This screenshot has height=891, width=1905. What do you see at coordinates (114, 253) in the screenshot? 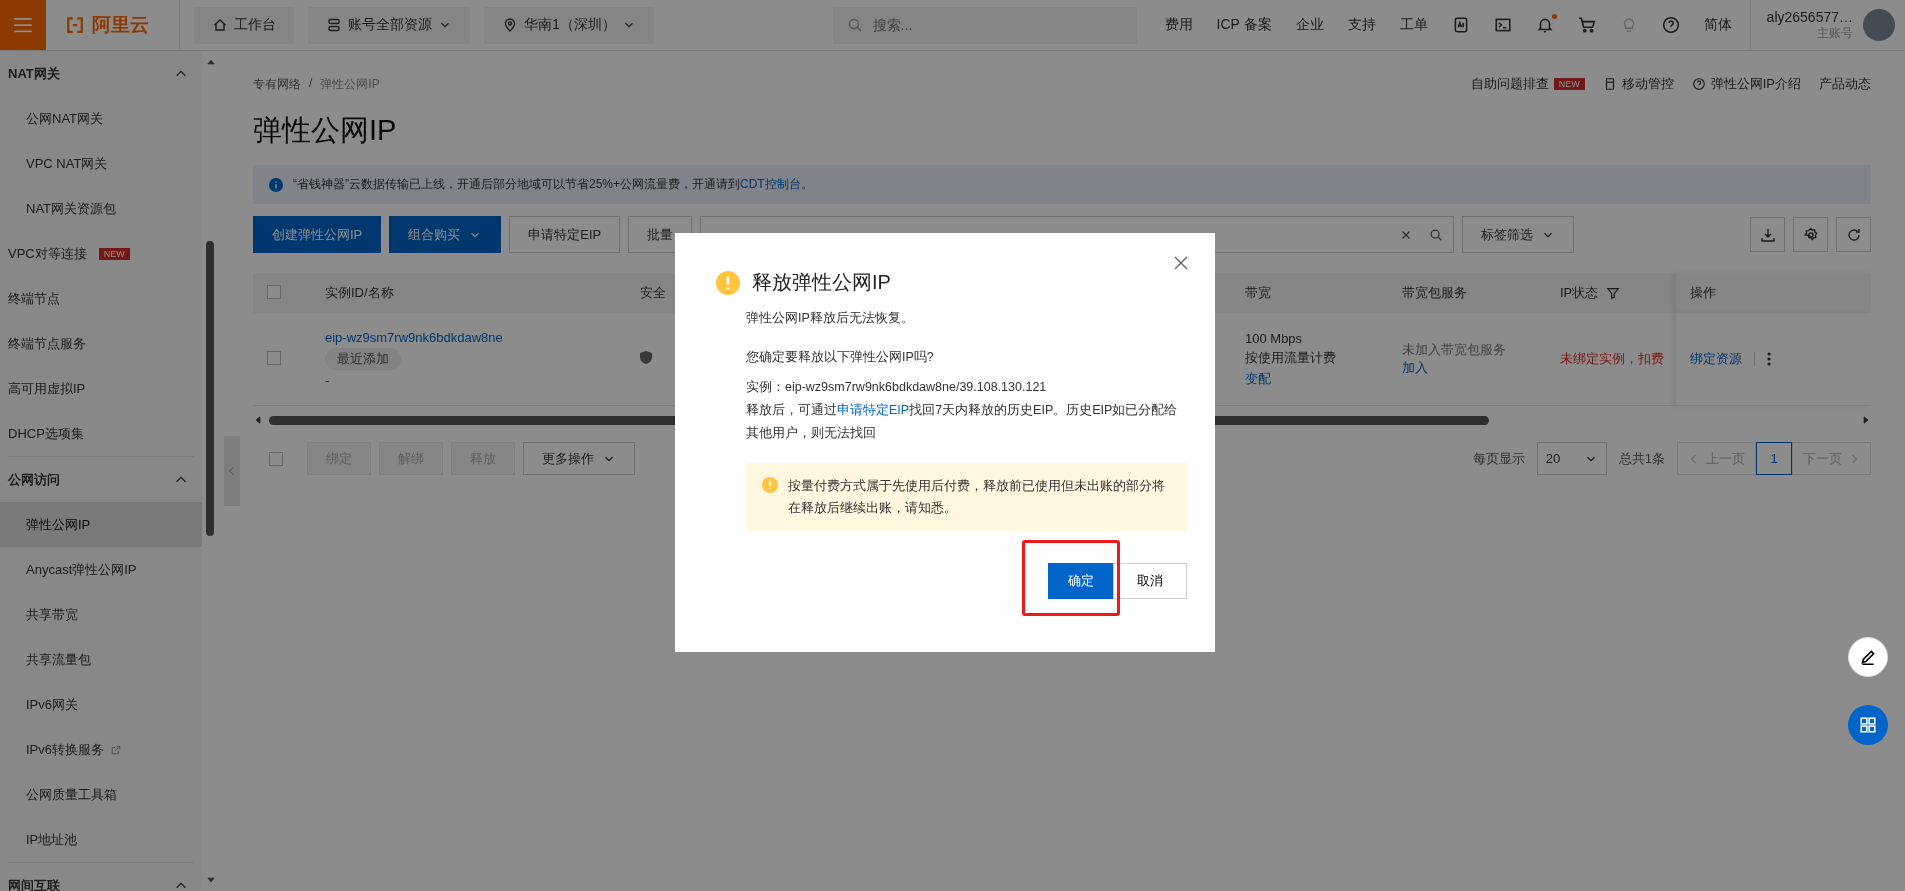
I see `new-badge: NEW` at bounding box center [114, 253].